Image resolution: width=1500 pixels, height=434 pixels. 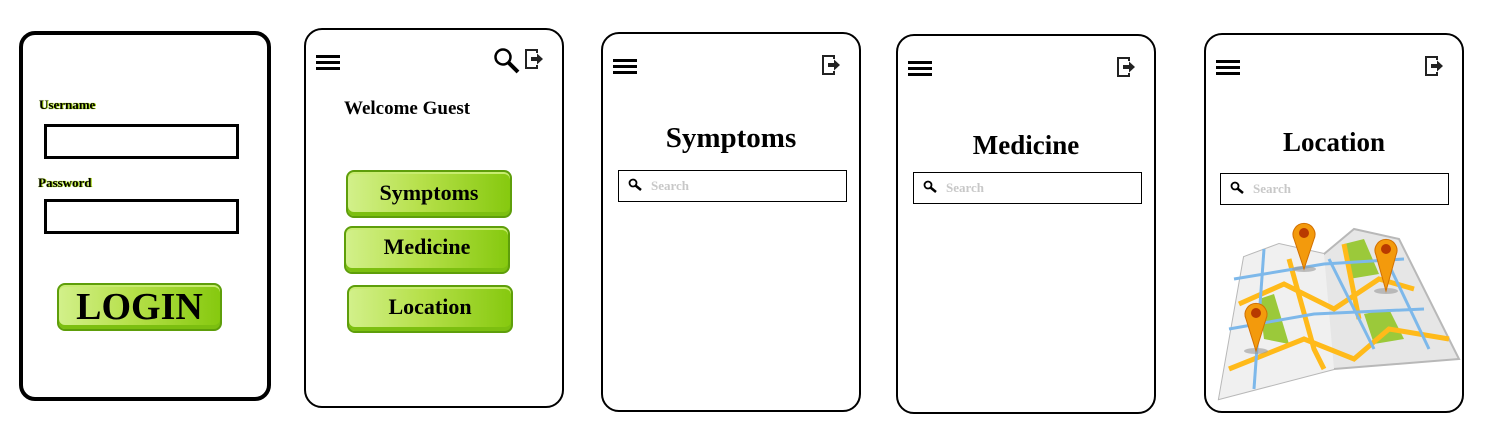 I want to click on username-input, so click(x=141, y=141).